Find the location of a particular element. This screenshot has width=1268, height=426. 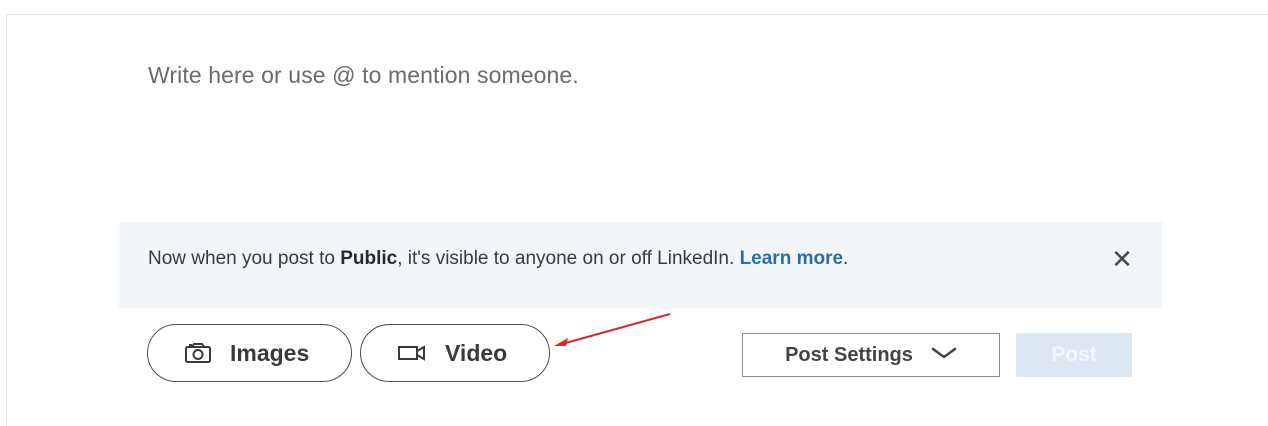

notice-text-after: . is located at coordinates (846, 258).